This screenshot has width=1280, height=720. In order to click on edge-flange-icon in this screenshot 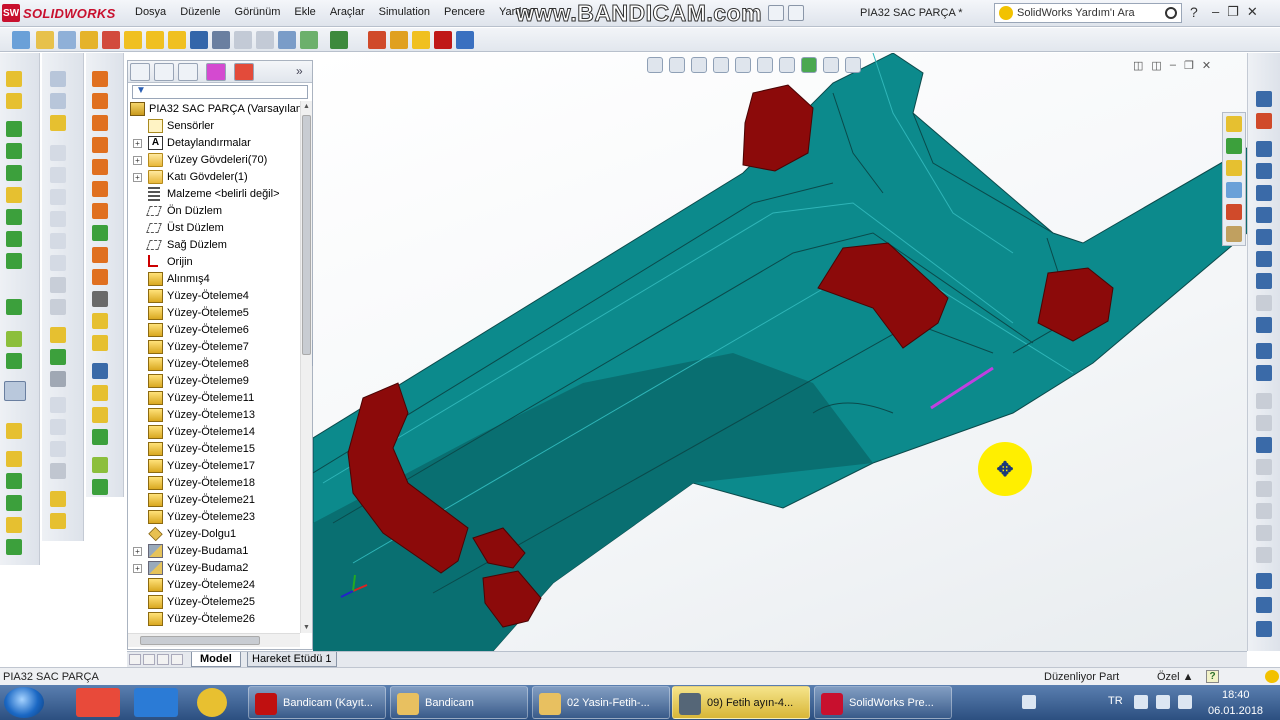, I will do `click(100, 101)`.